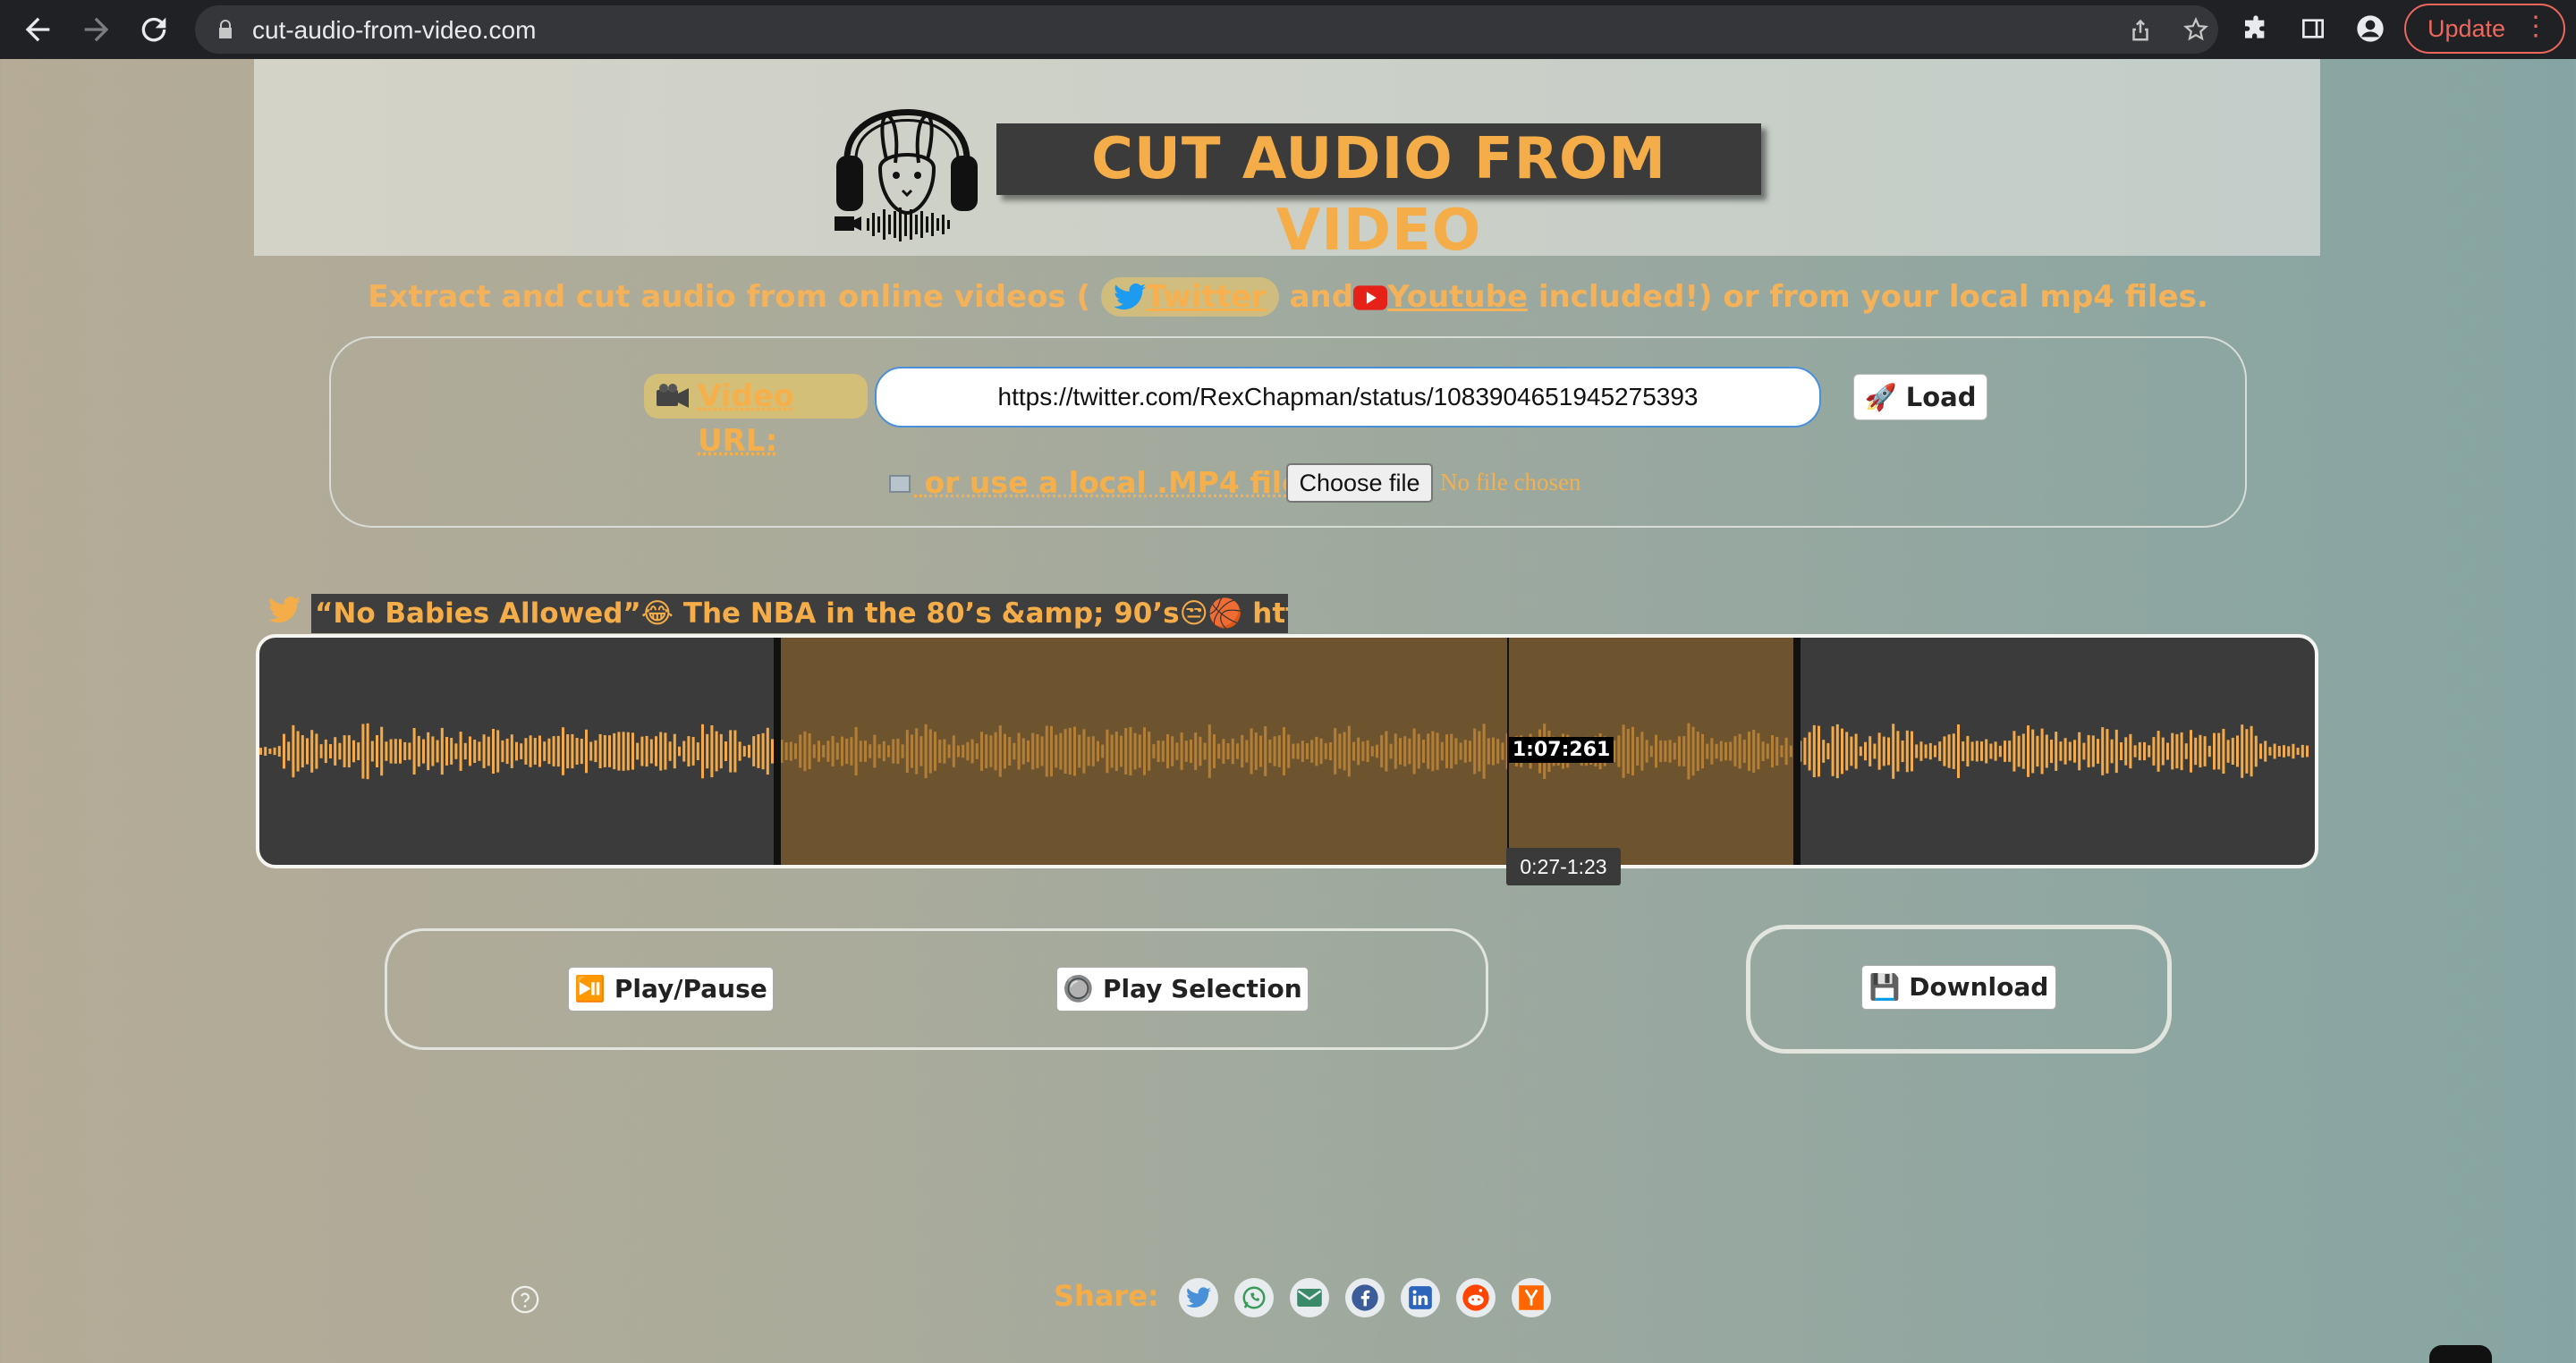 This screenshot has width=2576, height=1363. What do you see at coordinates (394, 30) in the screenshot?
I see `url-text: cut-audio-from-video.com` at bounding box center [394, 30].